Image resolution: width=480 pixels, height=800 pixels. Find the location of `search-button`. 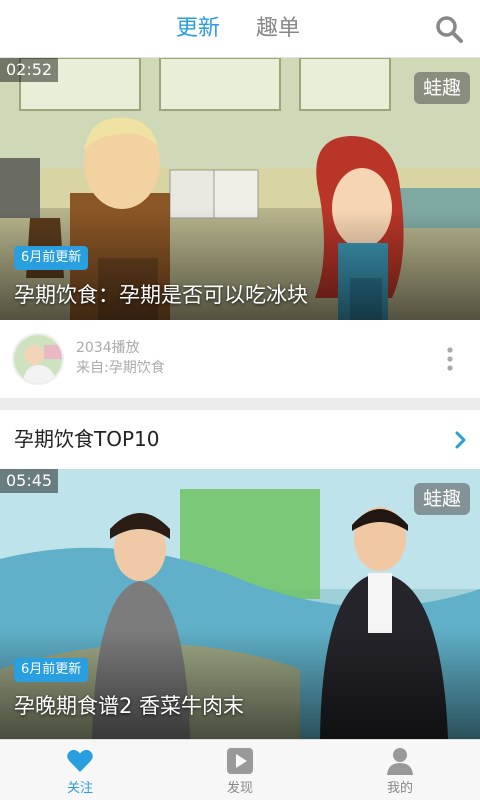

search-button is located at coordinates (449, 29).